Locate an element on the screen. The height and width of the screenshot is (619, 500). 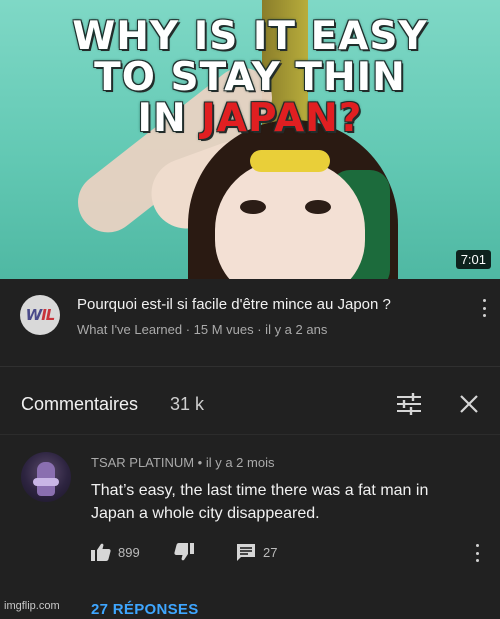
thumb-up-icon is located at coordinates (101, 552).